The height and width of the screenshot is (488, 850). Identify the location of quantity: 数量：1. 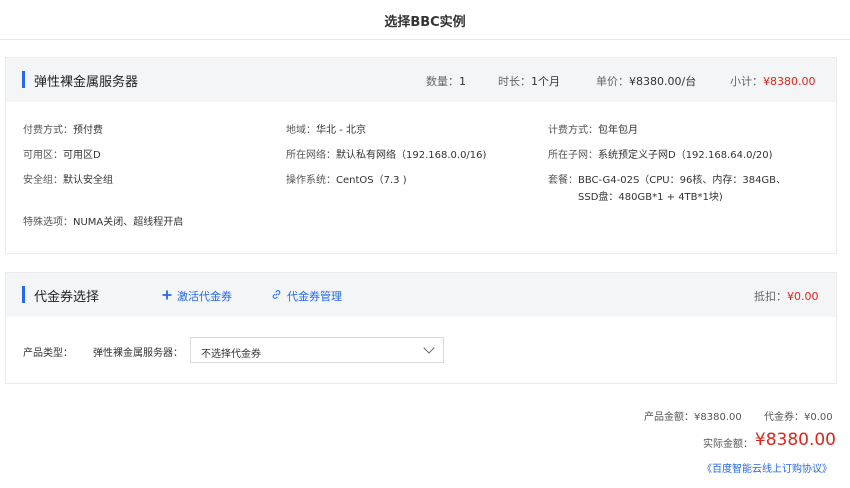
(446, 81).